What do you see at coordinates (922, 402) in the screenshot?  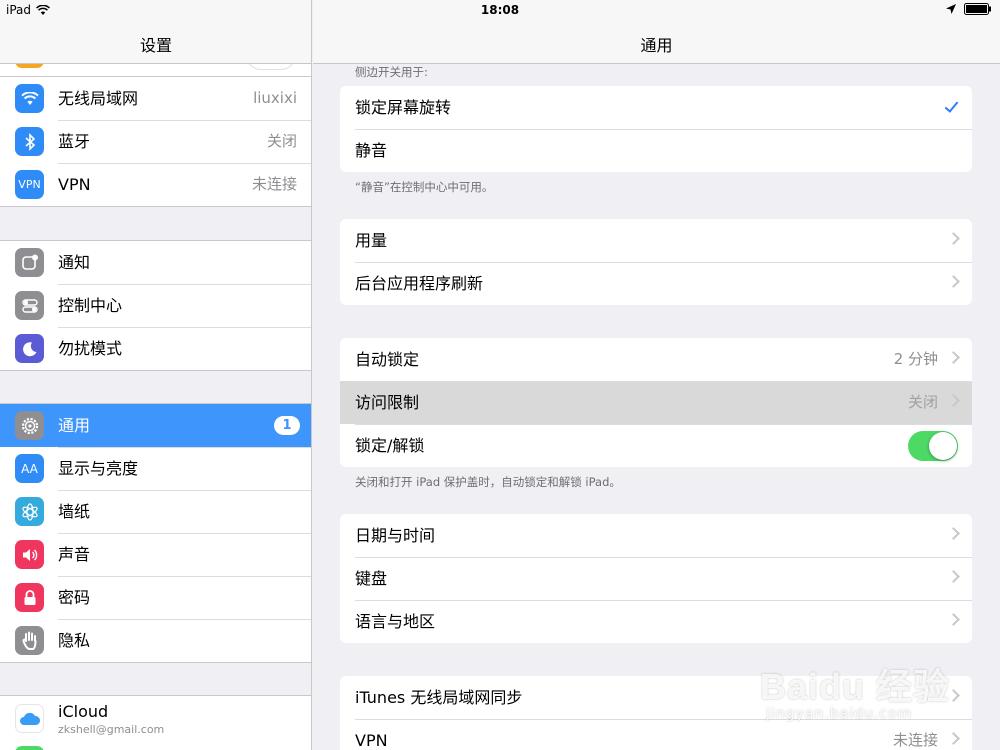 I see `row-value: 关闭` at bounding box center [922, 402].